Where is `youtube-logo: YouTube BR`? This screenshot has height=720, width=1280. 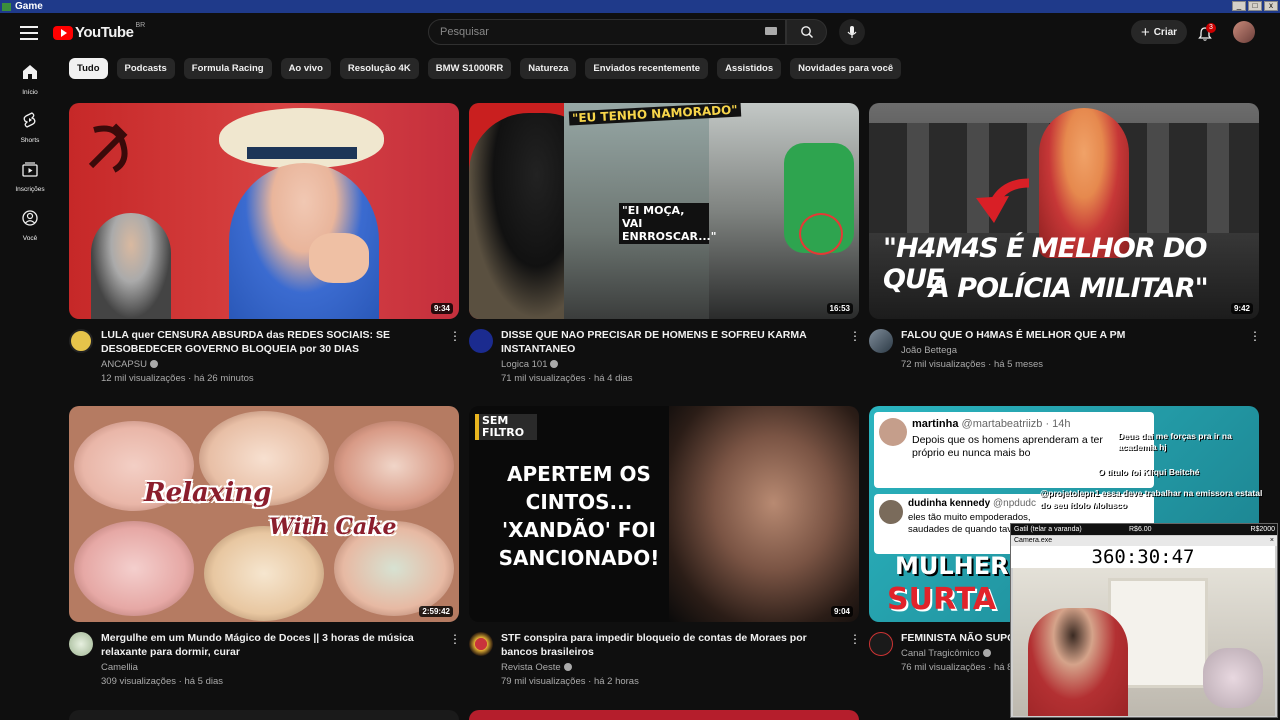
youtube-logo: YouTube BR is located at coordinates (99, 31).